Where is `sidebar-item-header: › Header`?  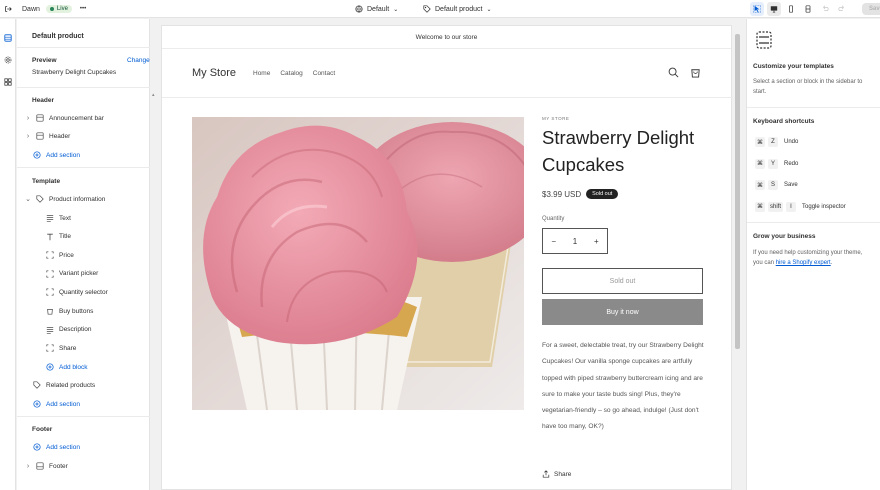
sidebar-item-header: › Header is located at coordinates (47, 136).